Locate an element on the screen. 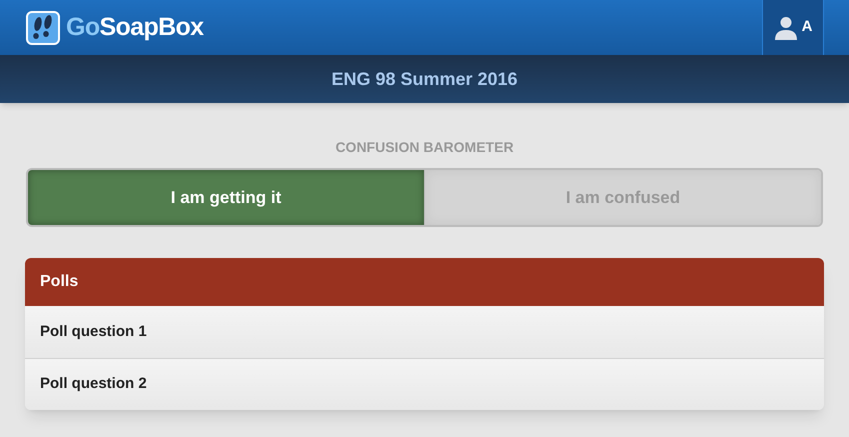  user-menu-button: A is located at coordinates (793, 27).